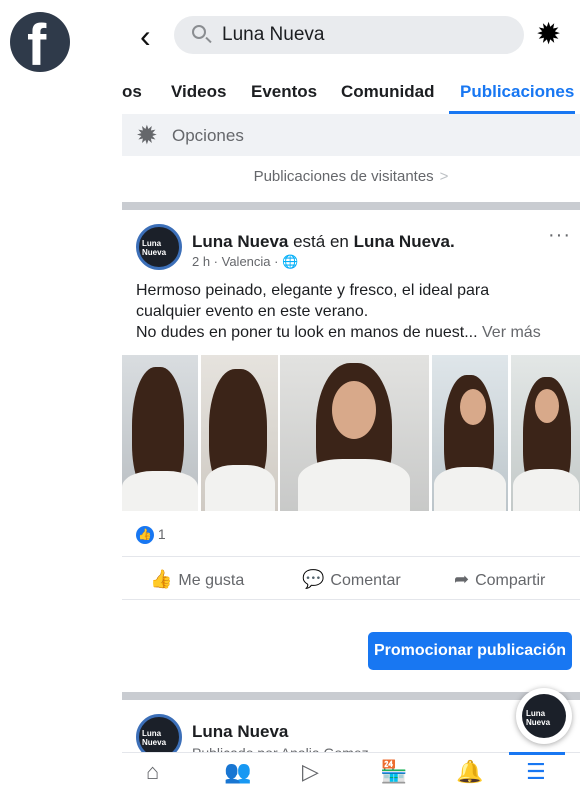  I want to click on visitor-posts-link: Publicaciones de visitantes >, so click(351, 178).